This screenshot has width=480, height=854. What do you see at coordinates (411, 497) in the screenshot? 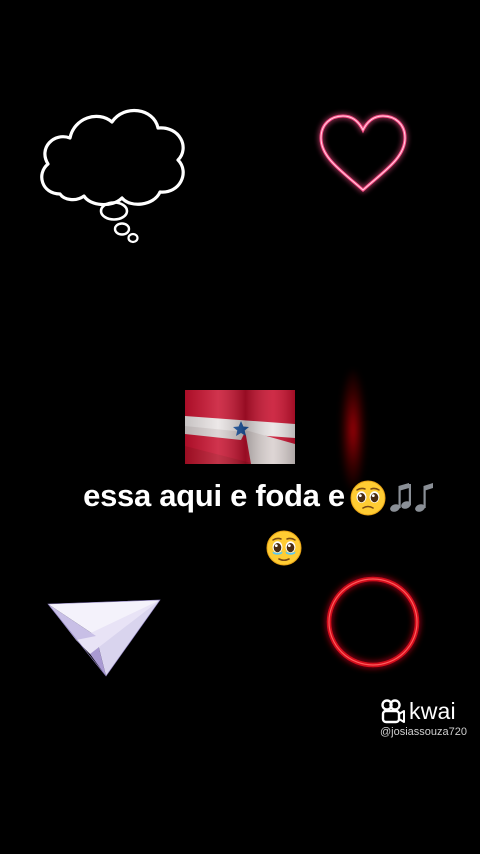
I see `musical-notes-emoji` at bounding box center [411, 497].